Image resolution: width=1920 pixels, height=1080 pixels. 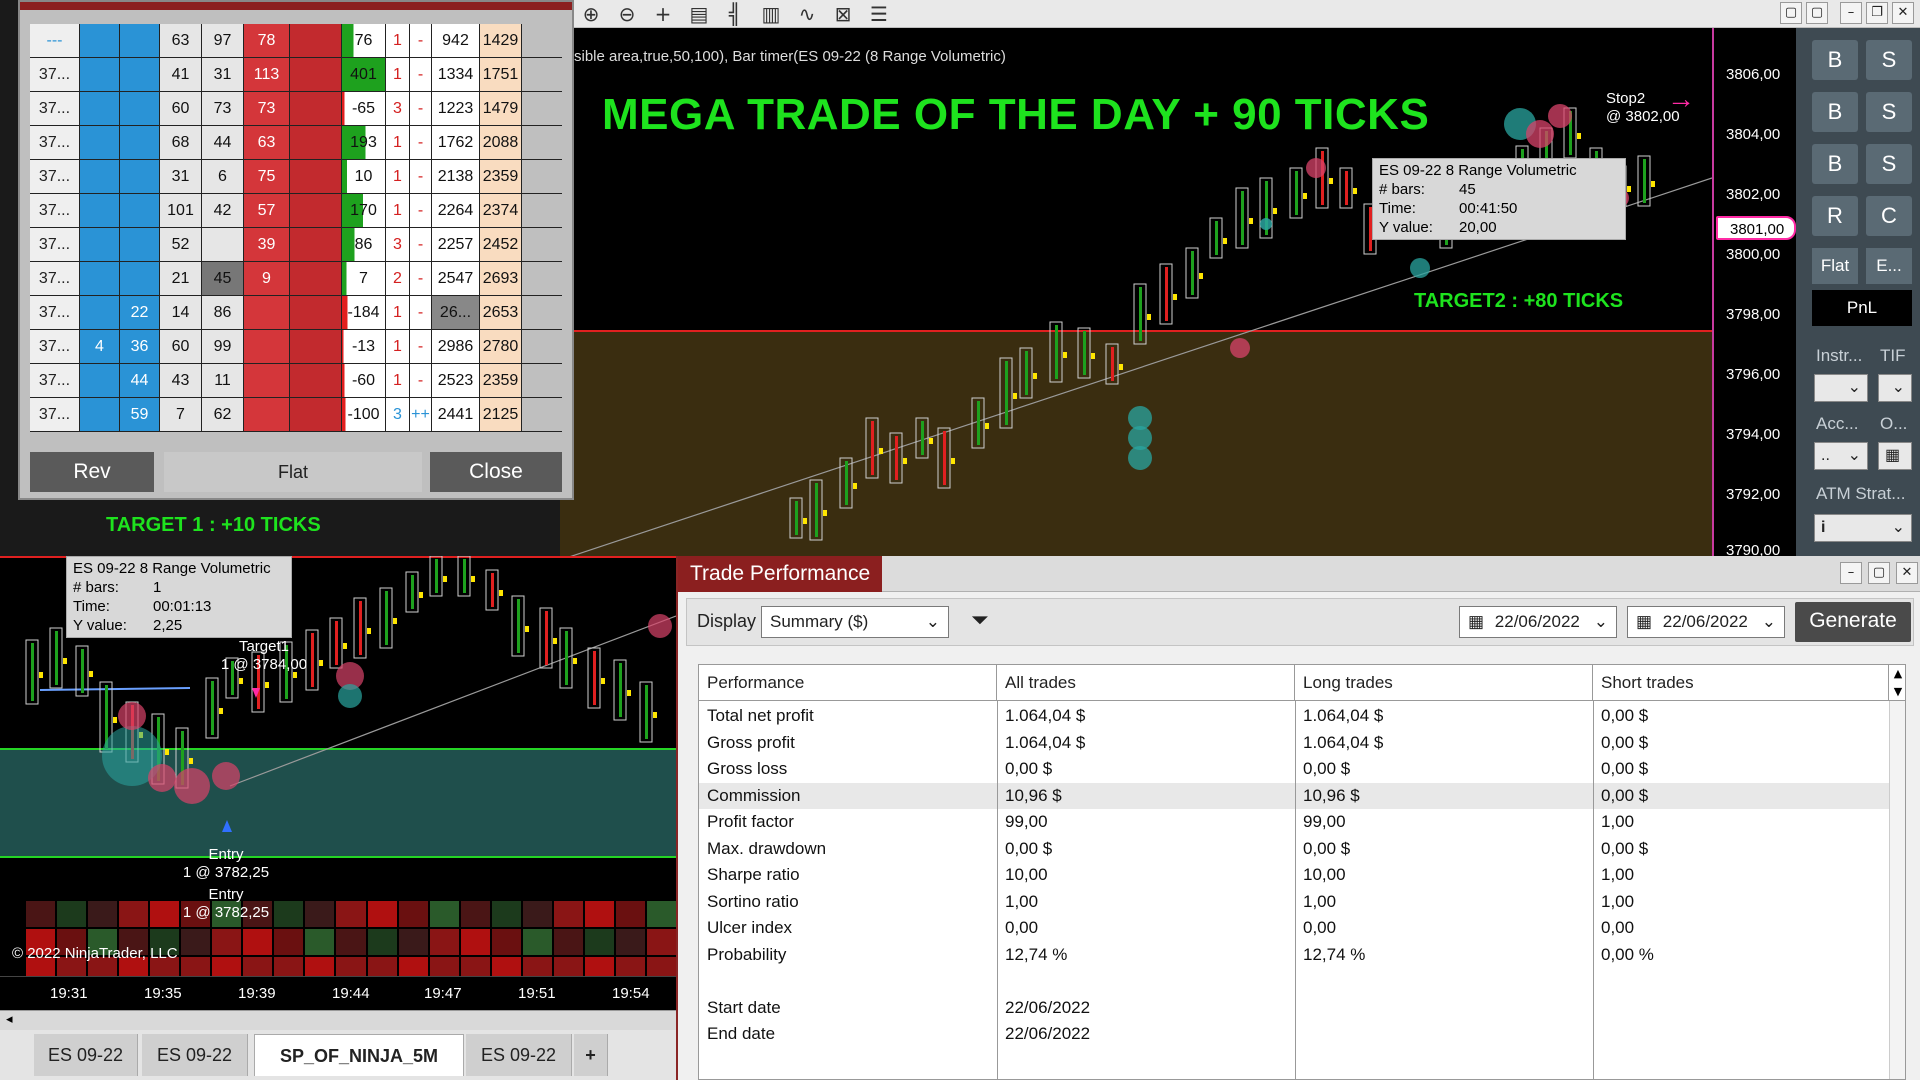 I want to click on bid-volume-cell: 36, so click(x=140, y=346).